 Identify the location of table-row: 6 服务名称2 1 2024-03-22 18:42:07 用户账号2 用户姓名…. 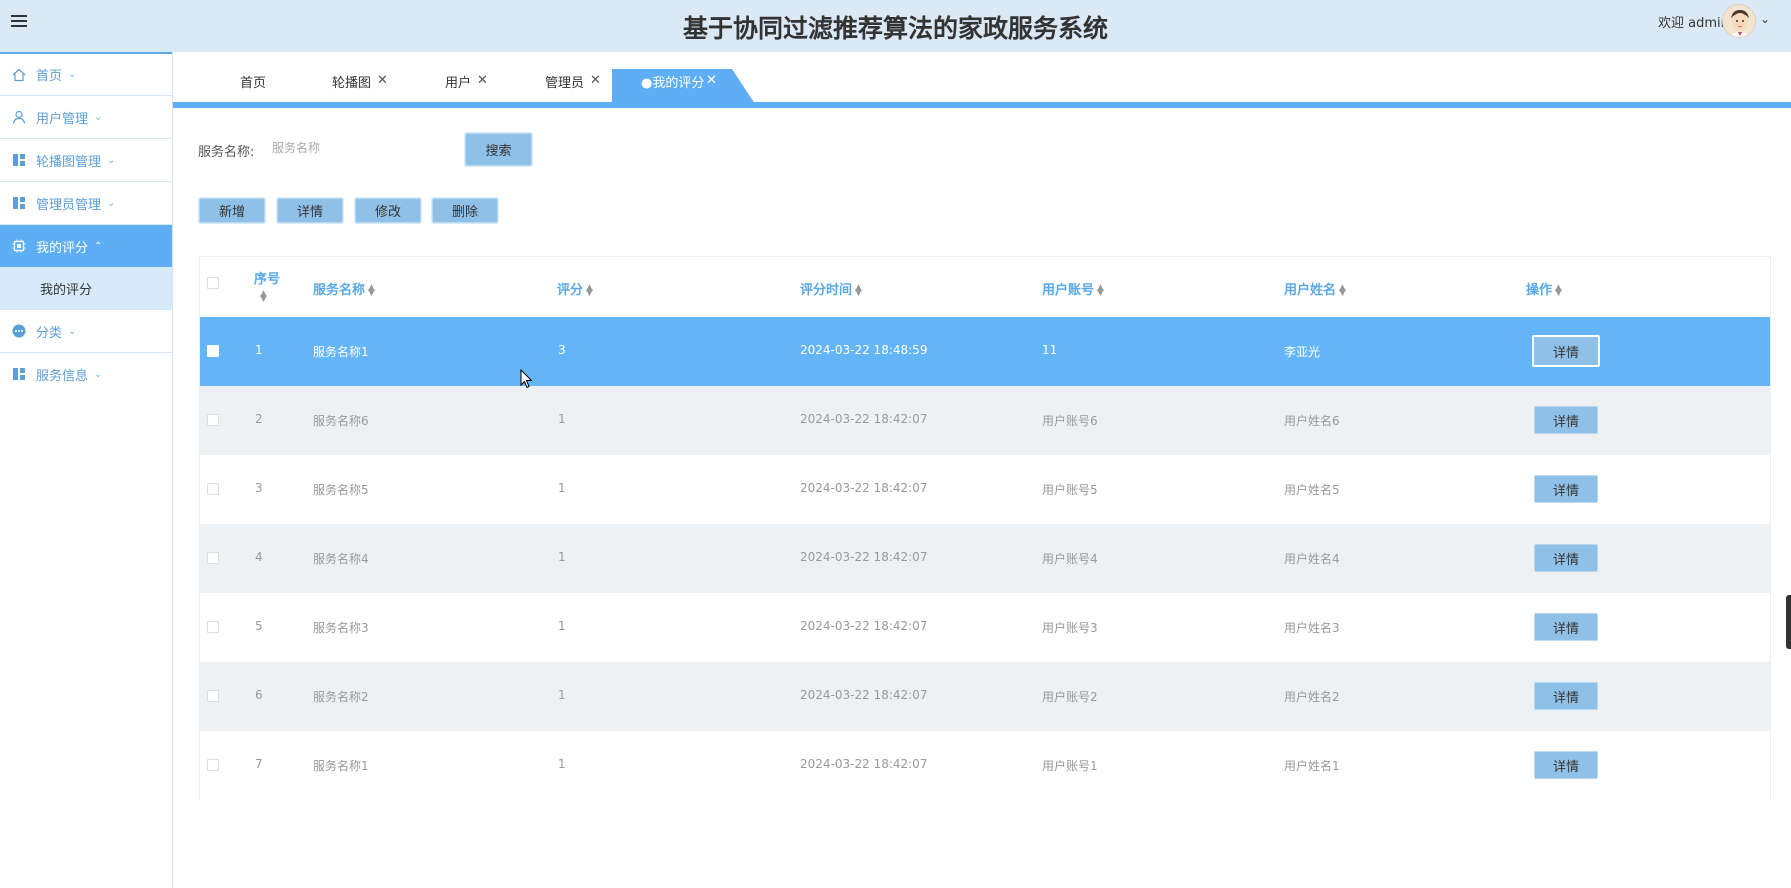
(985, 696).